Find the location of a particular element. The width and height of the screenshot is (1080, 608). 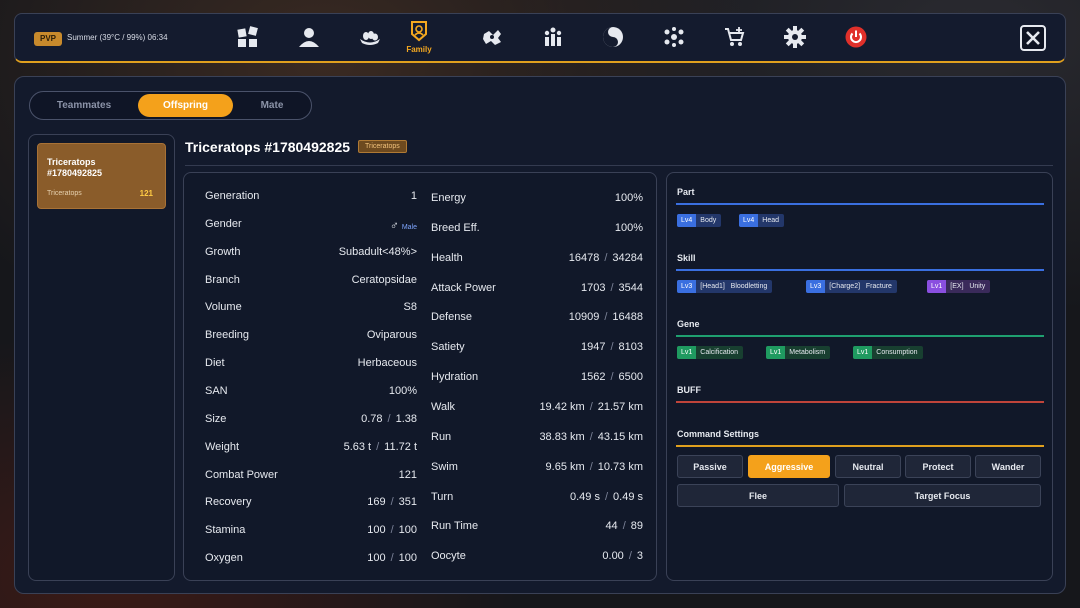

attribute-chip: Lv4 Head is located at coordinates (762, 220).